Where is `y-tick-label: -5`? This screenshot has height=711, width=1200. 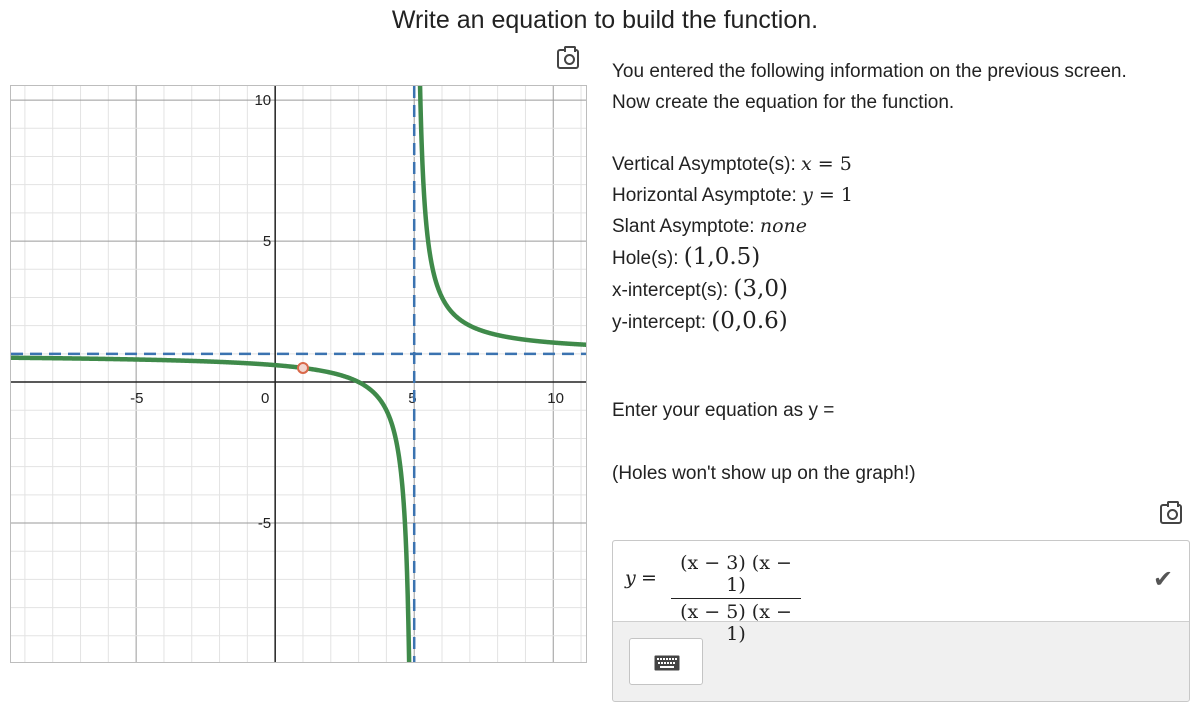
y-tick-label: -5 is located at coordinates (264, 523).